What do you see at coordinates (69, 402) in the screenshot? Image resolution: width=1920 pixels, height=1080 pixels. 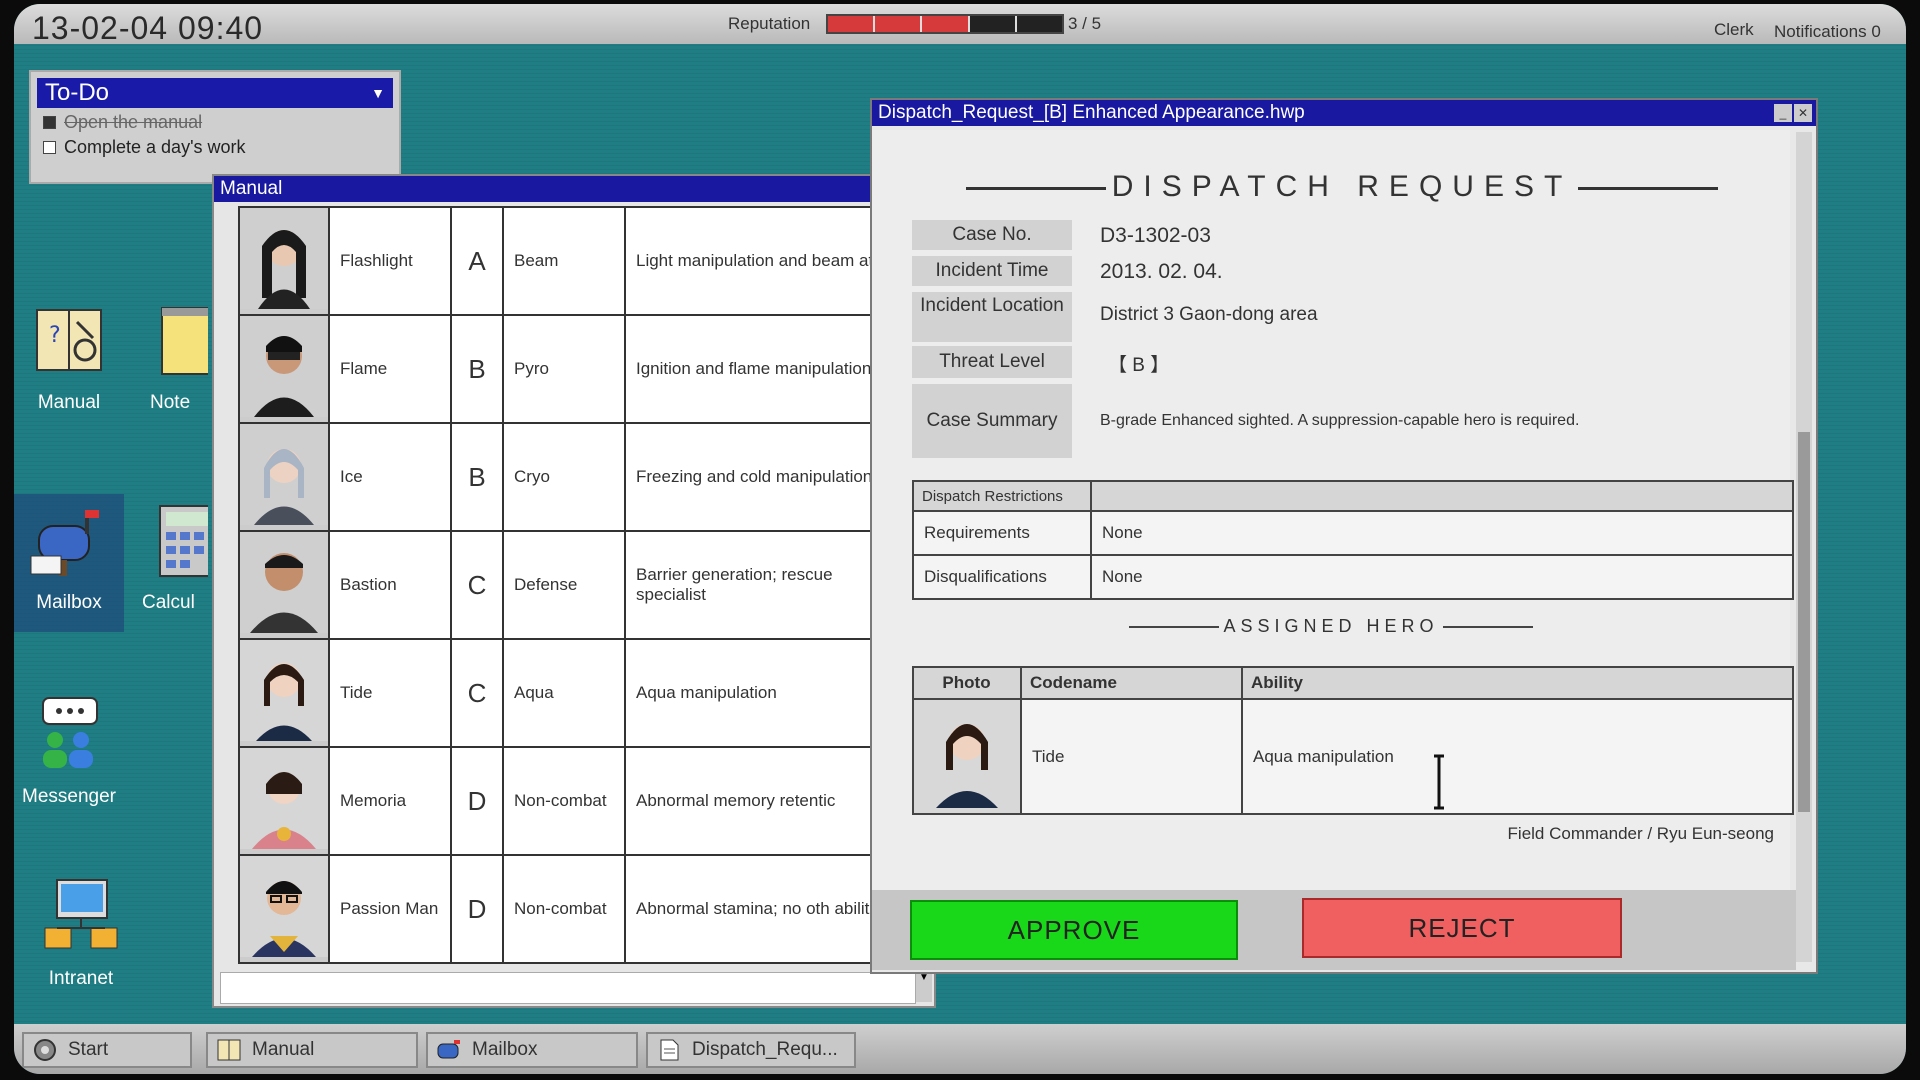 I see `desktop-icon-label: Manual` at bounding box center [69, 402].